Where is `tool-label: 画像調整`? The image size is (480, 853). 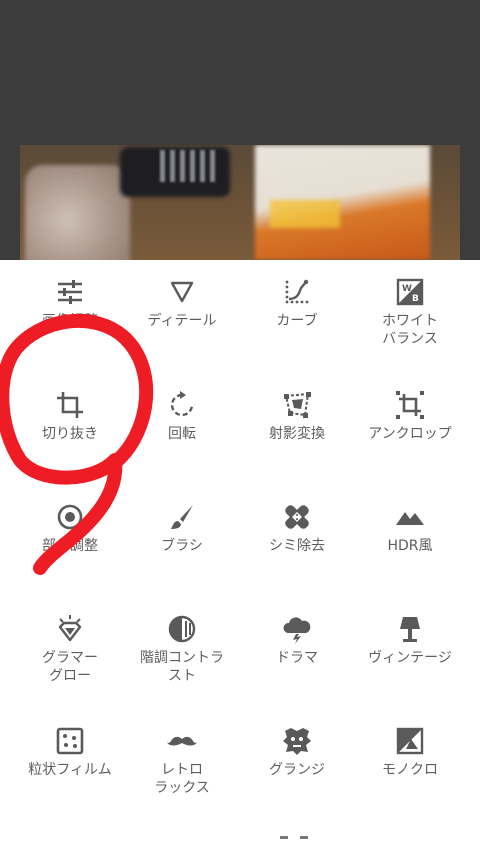
tool-label: 画像調整 is located at coordinates (70, 321).